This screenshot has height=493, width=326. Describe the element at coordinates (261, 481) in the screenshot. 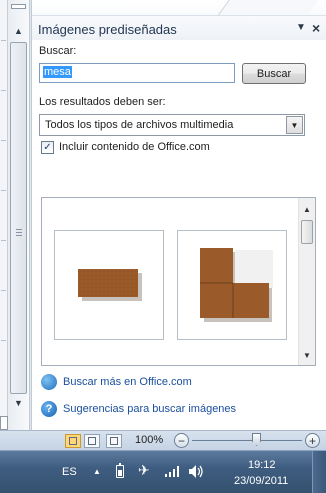

I see `clock-date: 23/09/2011` at that location.